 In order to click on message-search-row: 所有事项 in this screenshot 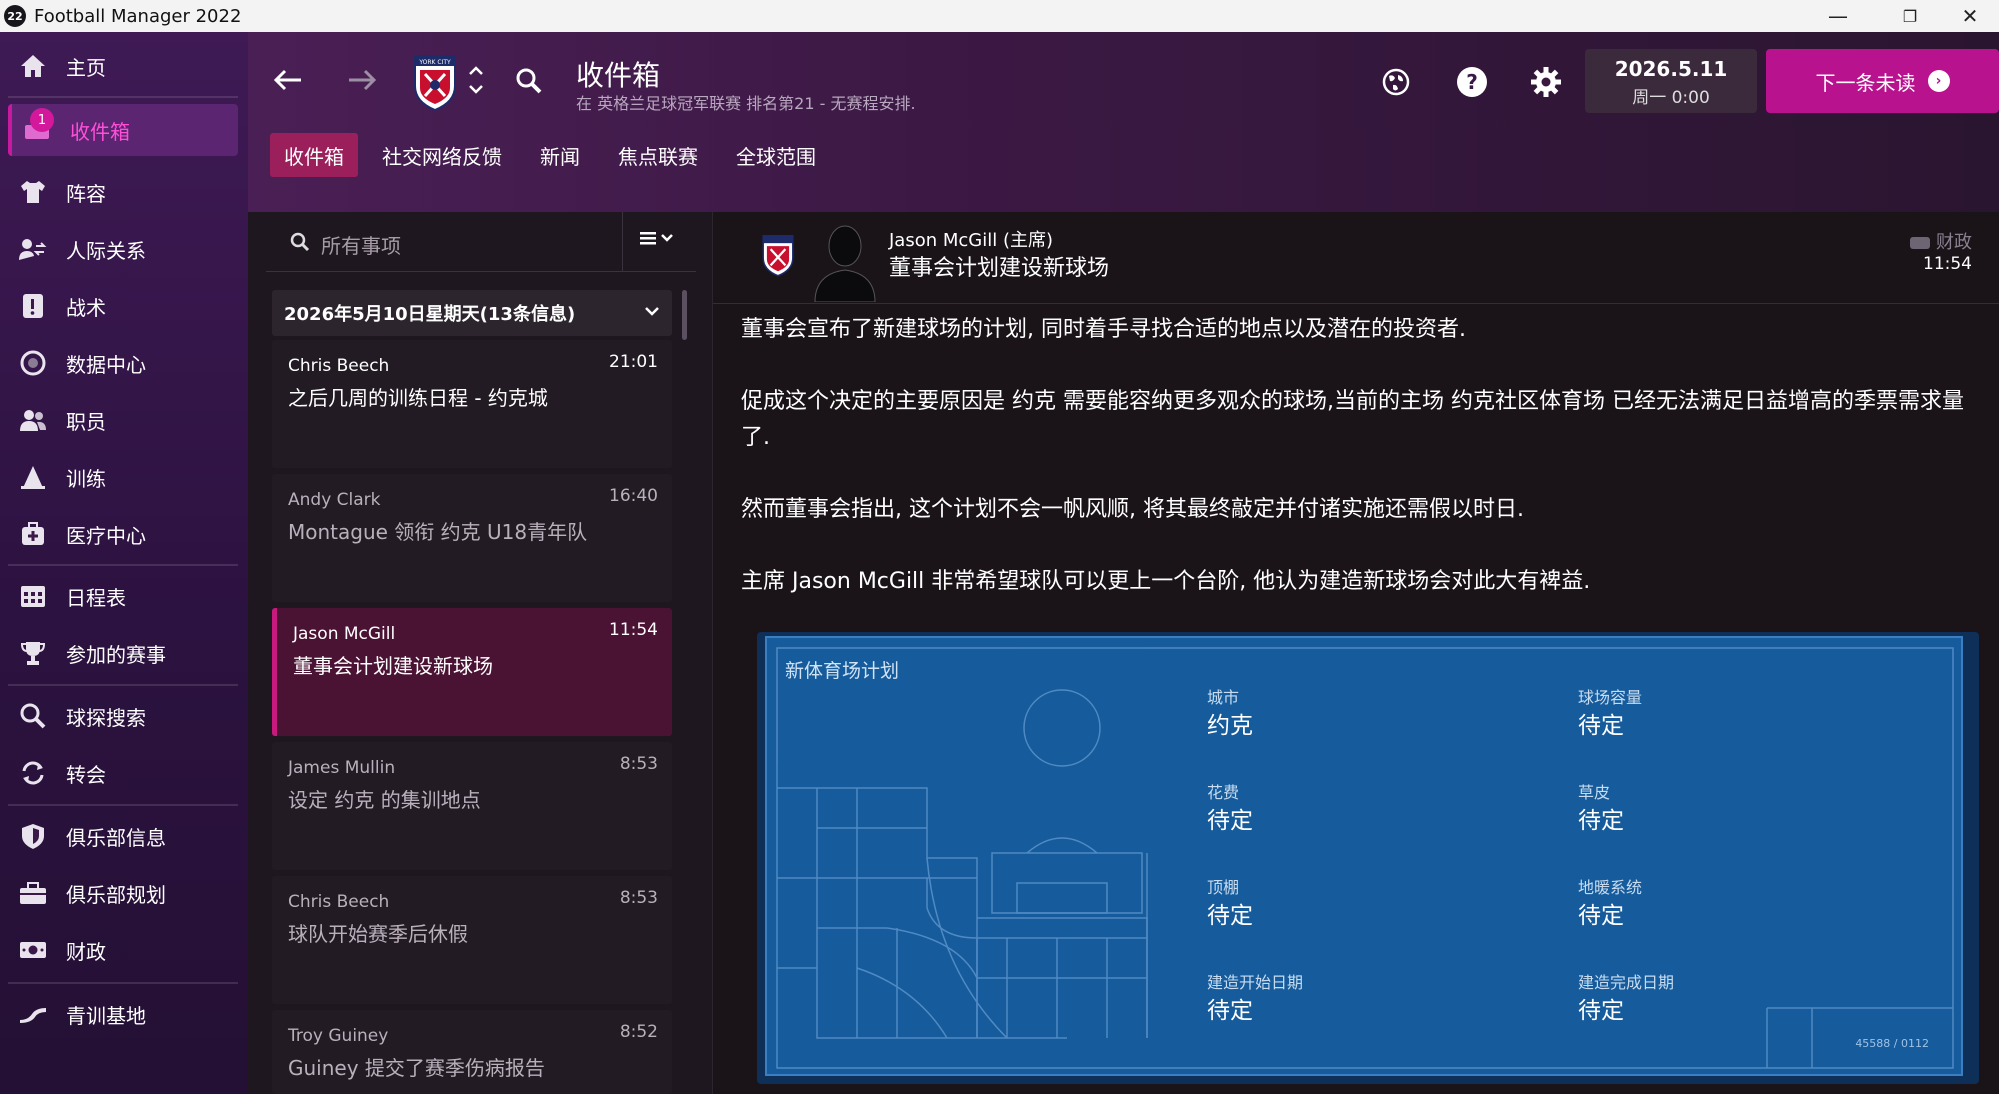, I will do `click(481, 242)`.